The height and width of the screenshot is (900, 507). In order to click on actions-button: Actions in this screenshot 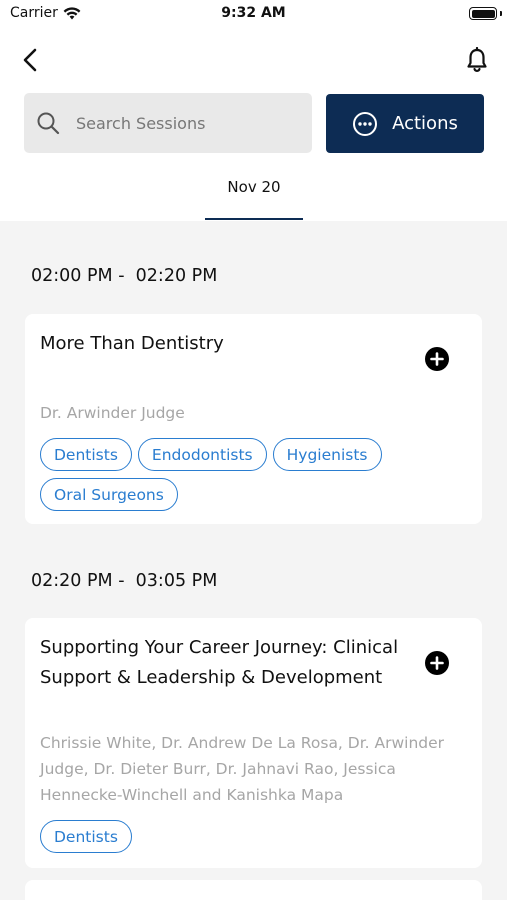, I will do `click(405, 123)`.